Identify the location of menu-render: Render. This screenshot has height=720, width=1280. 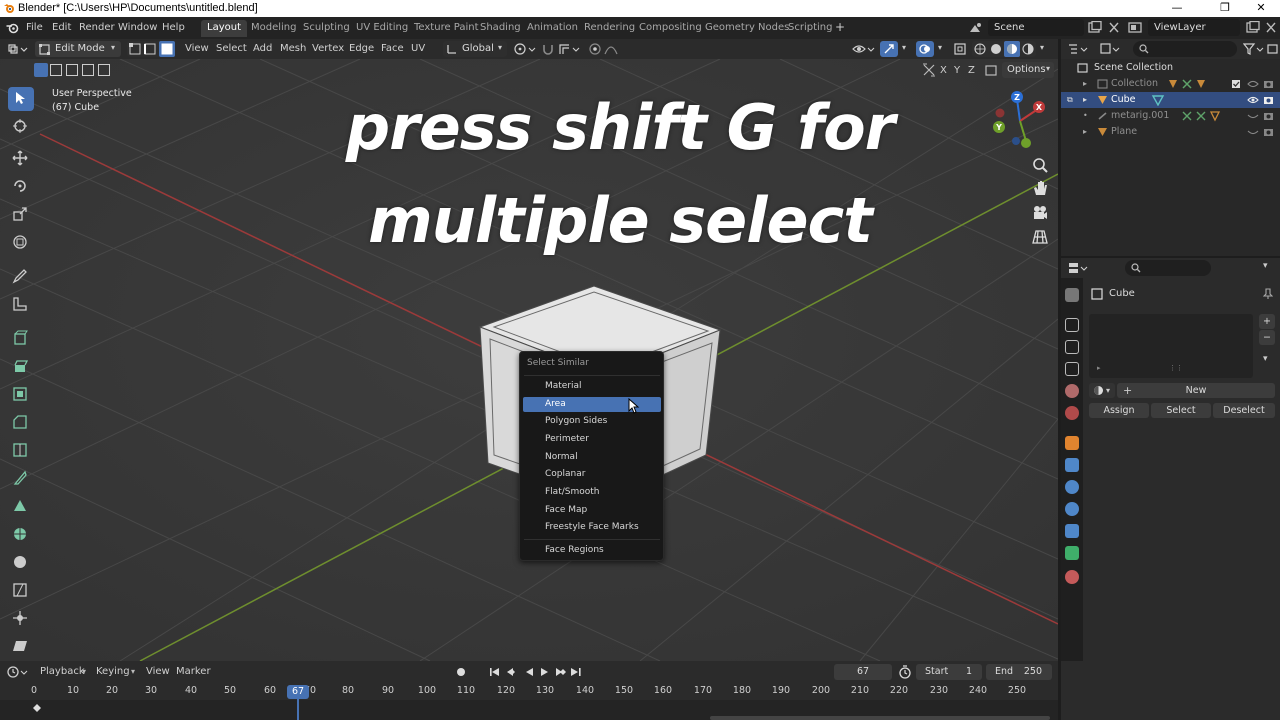
(97, 27).